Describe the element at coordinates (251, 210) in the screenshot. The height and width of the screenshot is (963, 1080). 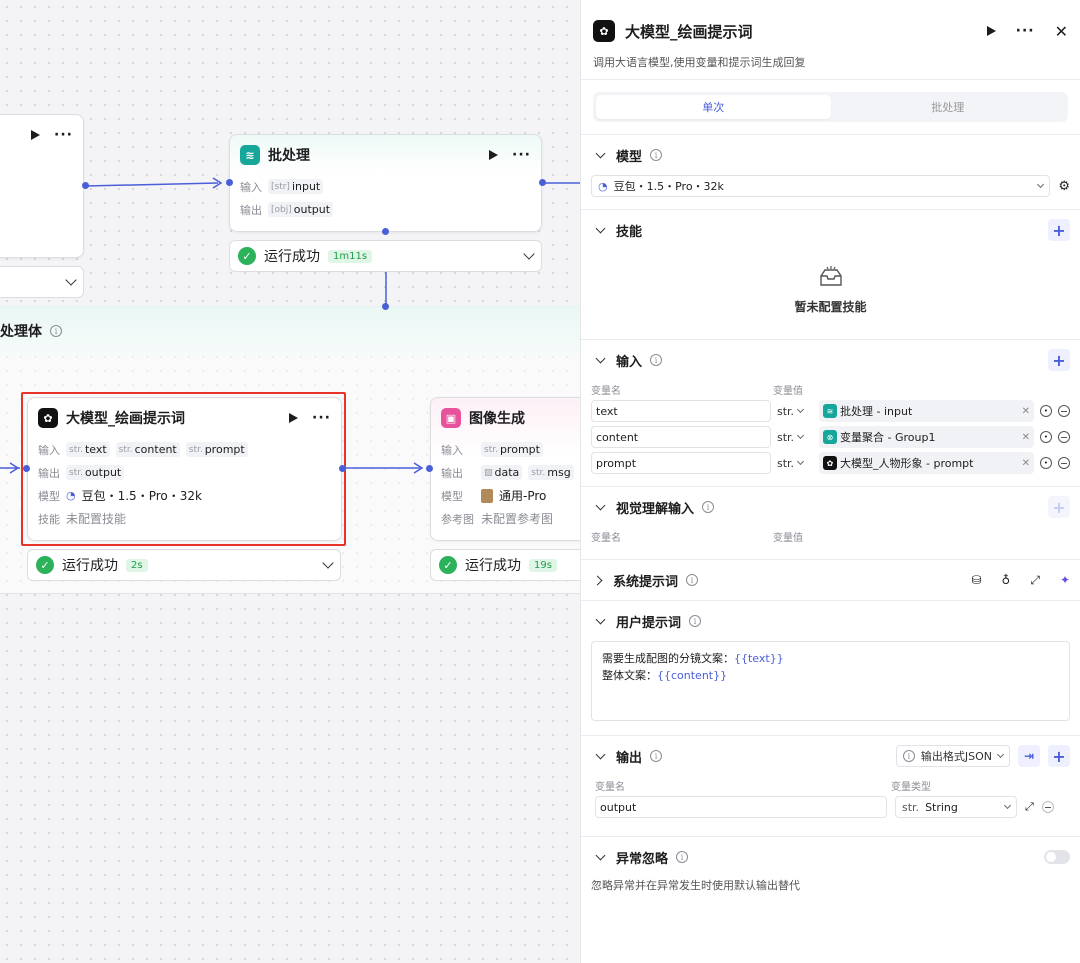
I see `output-label: 输出` at that location.